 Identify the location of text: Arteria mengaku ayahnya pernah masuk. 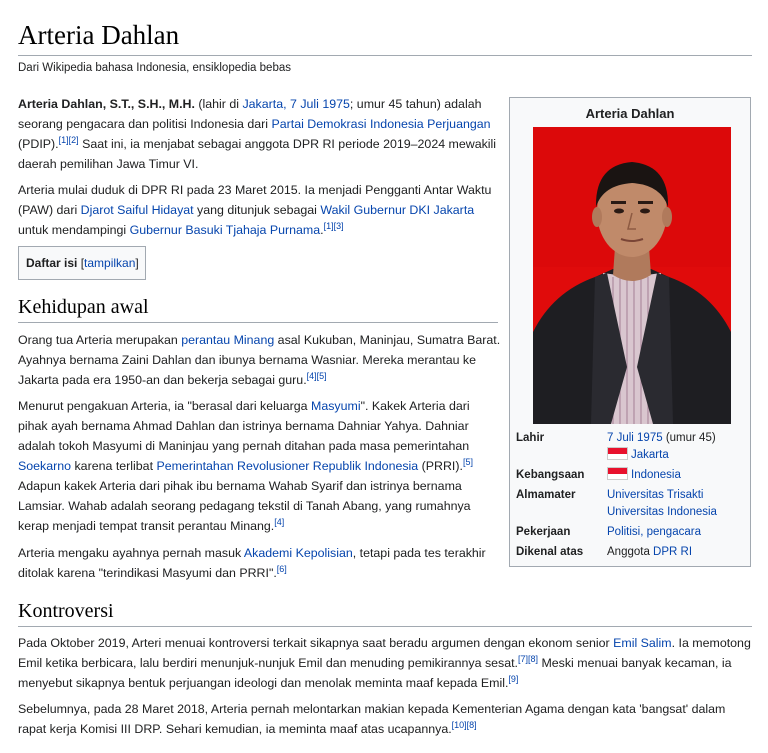
(131, 553).